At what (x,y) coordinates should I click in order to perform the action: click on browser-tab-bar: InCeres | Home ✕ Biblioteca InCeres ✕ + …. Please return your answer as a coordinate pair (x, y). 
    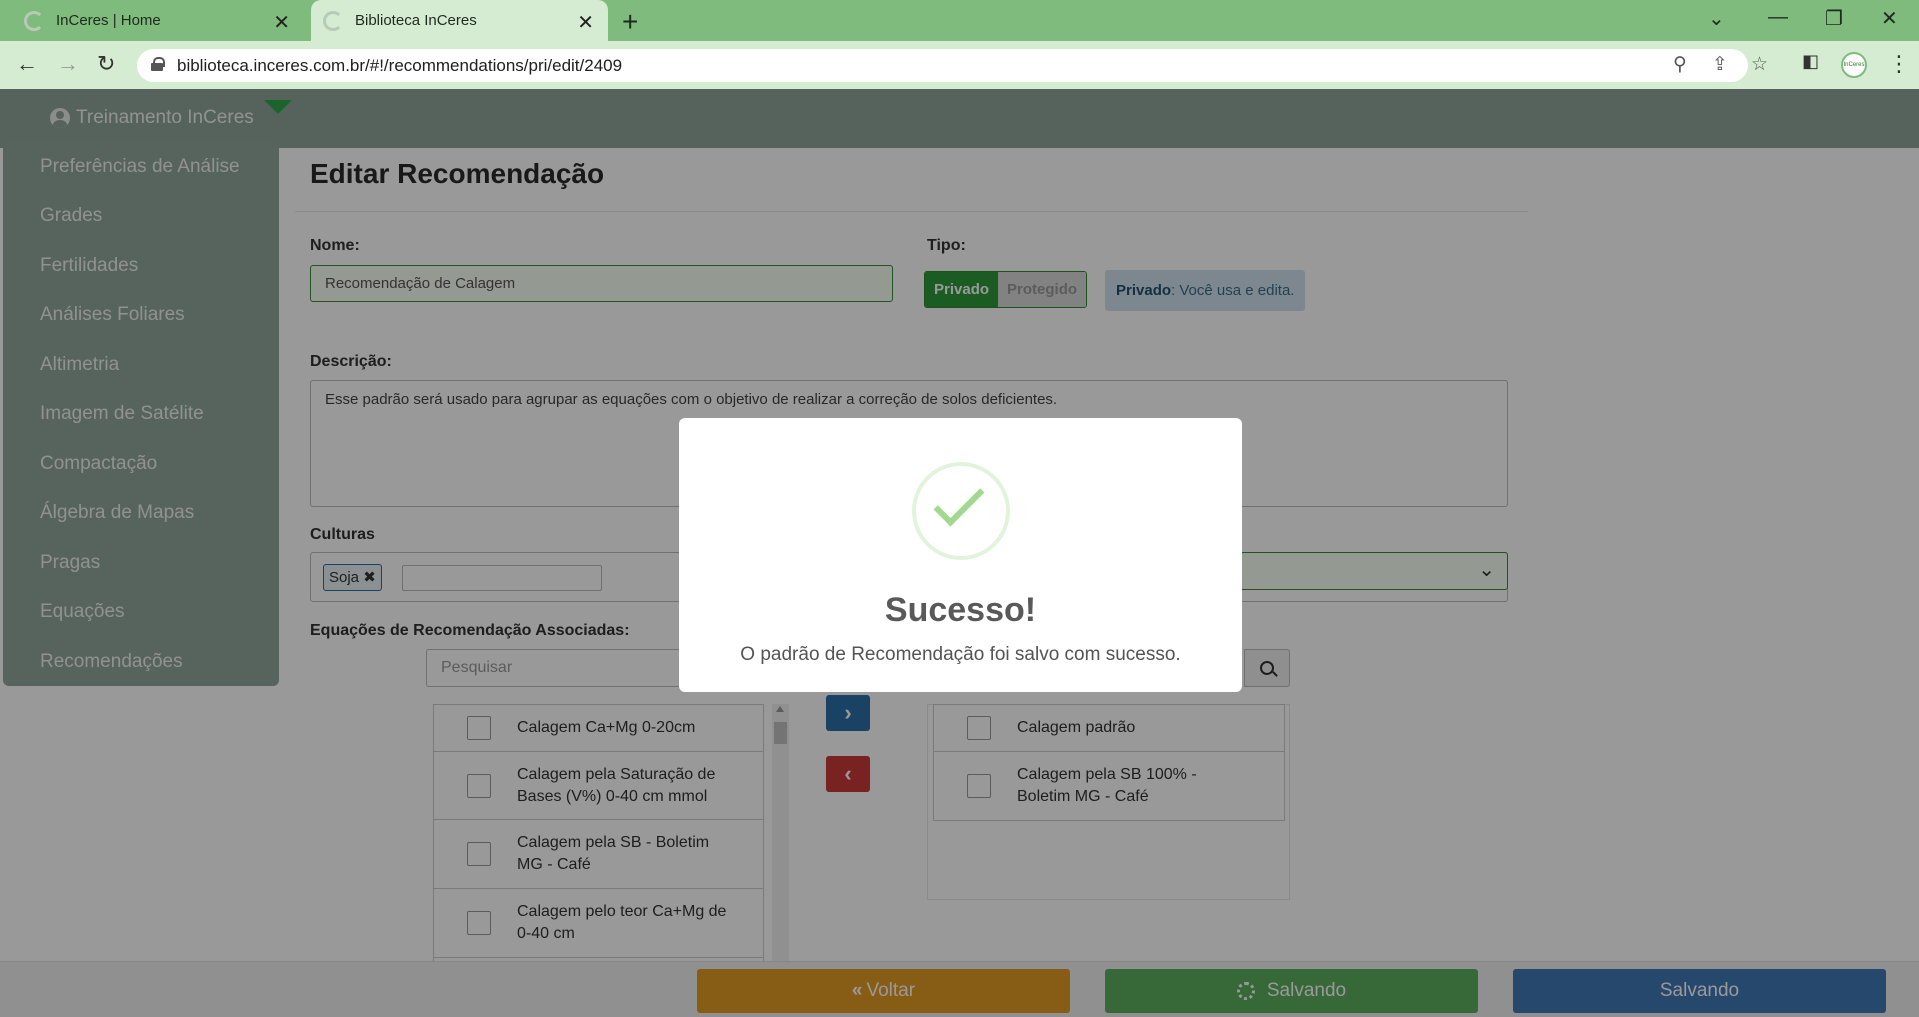
    Looking at the image, I should click on (959, 20).